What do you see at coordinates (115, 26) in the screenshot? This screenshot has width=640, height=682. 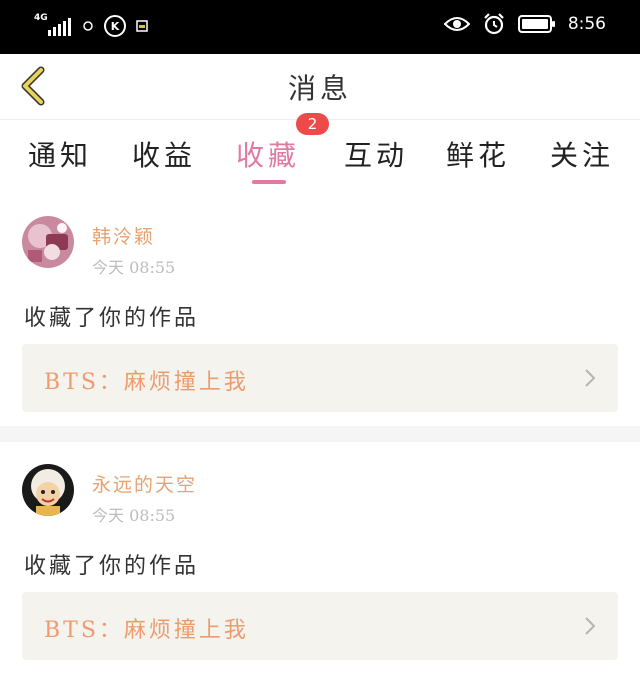 I see `k-app-icon: K` at bounding box center [115, 26].